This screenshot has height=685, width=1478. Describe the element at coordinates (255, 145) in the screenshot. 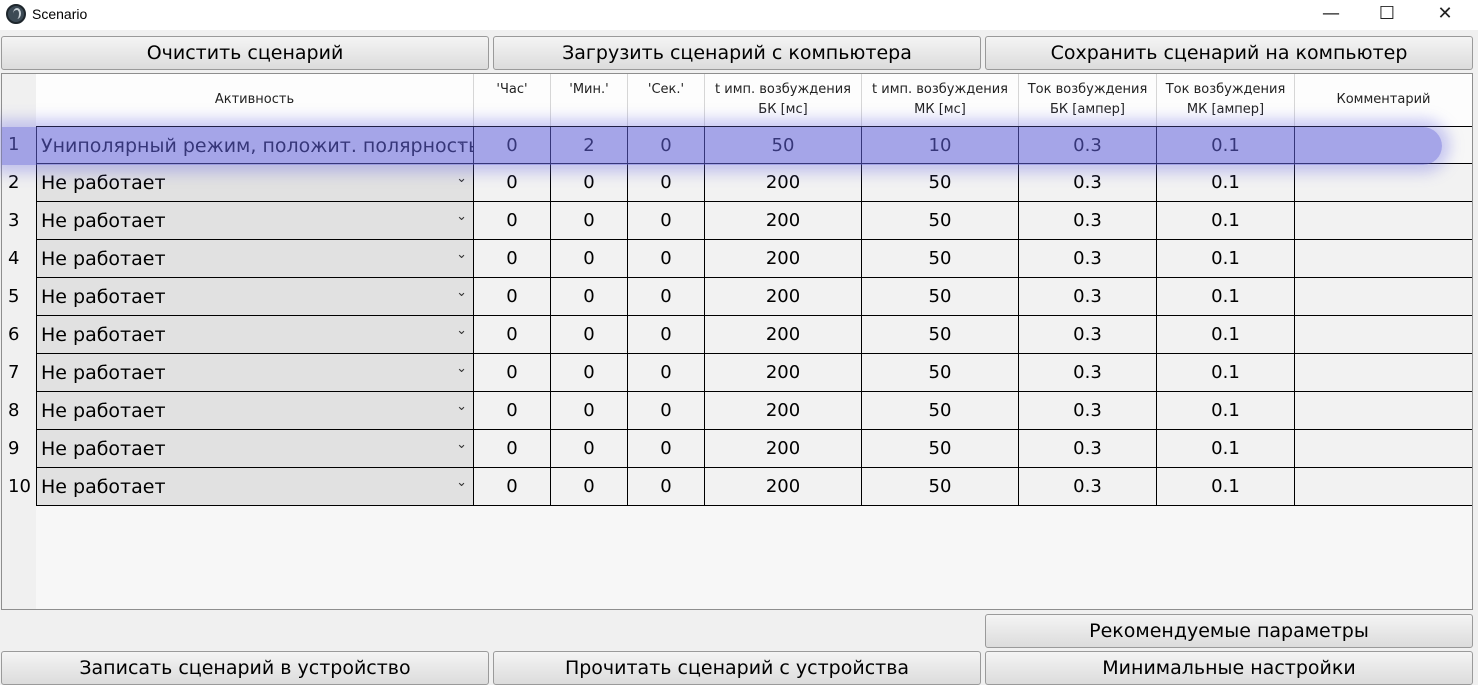

I see `activity-select: Униполярный режим, положит. полярность ⌄` at that location.